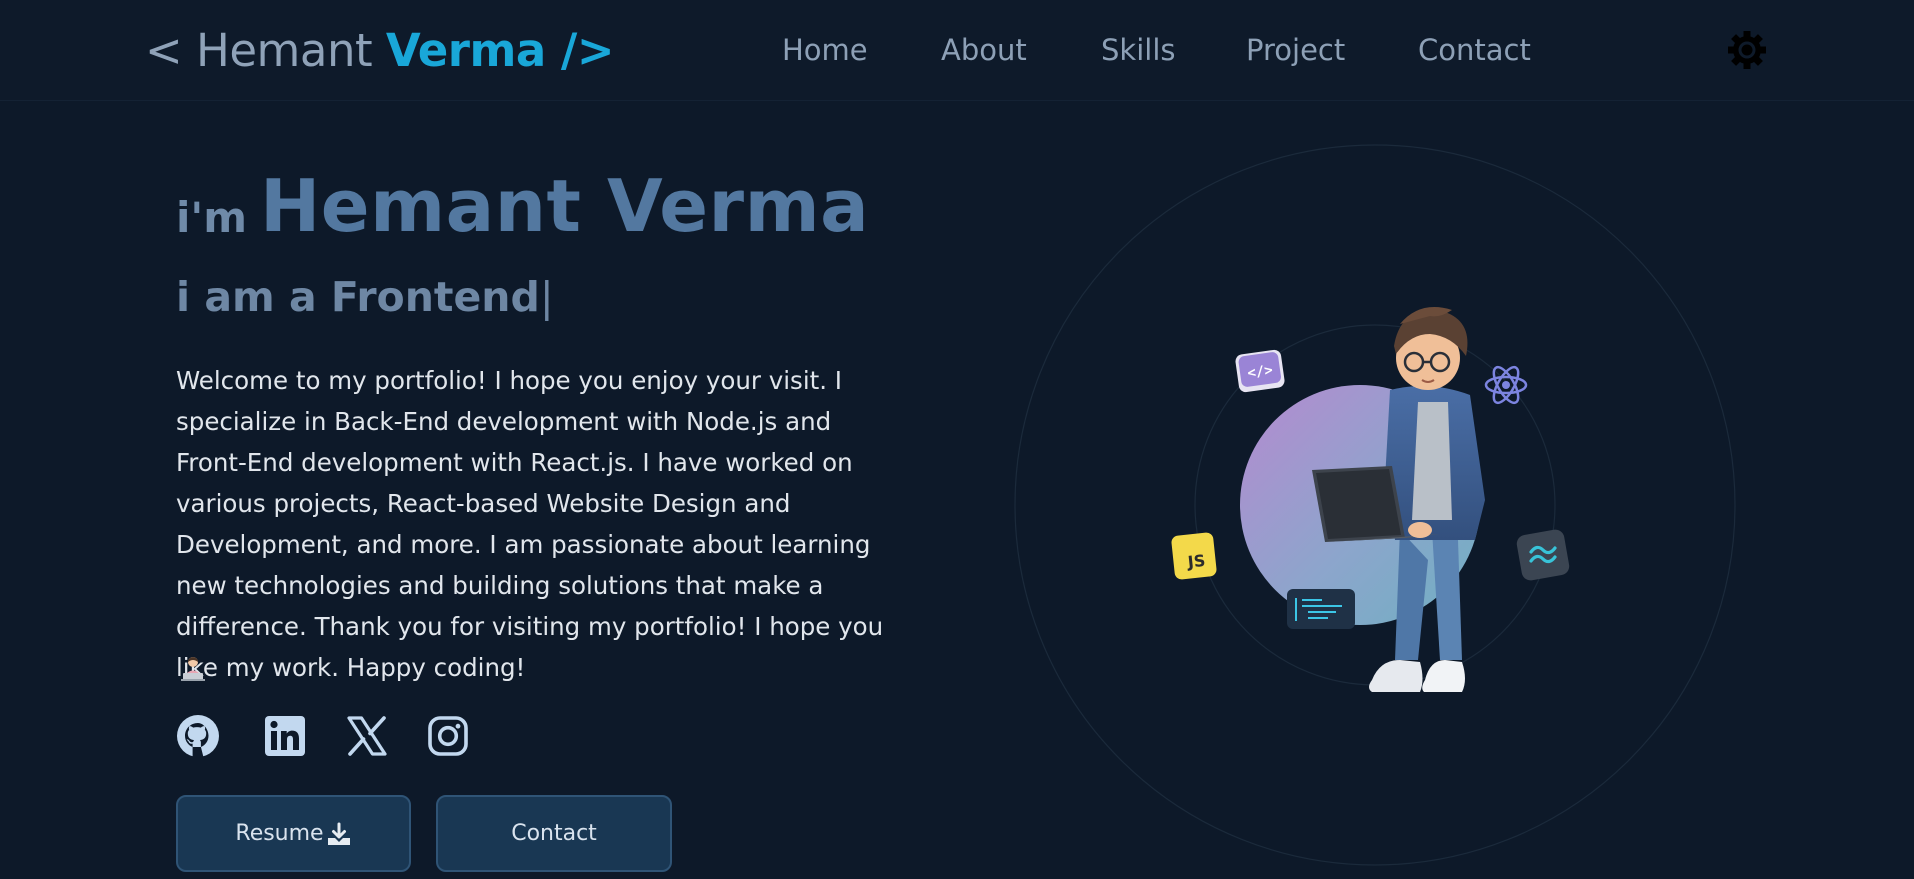 This screenshot has height=879, width=1914. I want to click on contact-button: Contact, so click(554, 833).